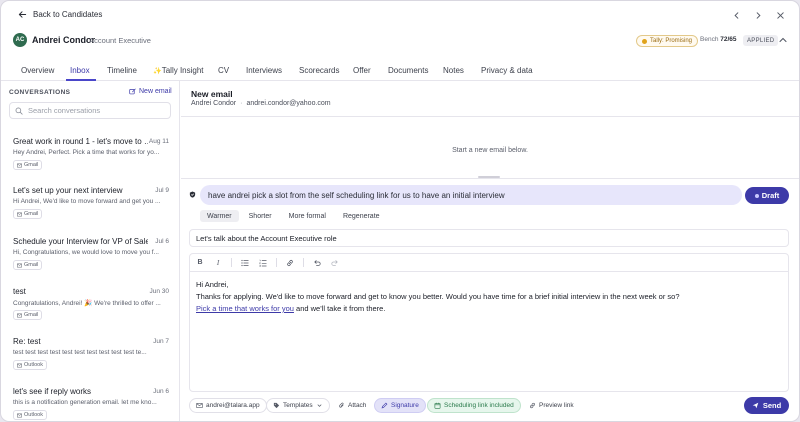 The width and height of the screenshot is (800, 422). What do you see at coordinates (68, 14) in the screenshot?
I see `back-label: Back to Candidates` at bounding box center [68, 14].